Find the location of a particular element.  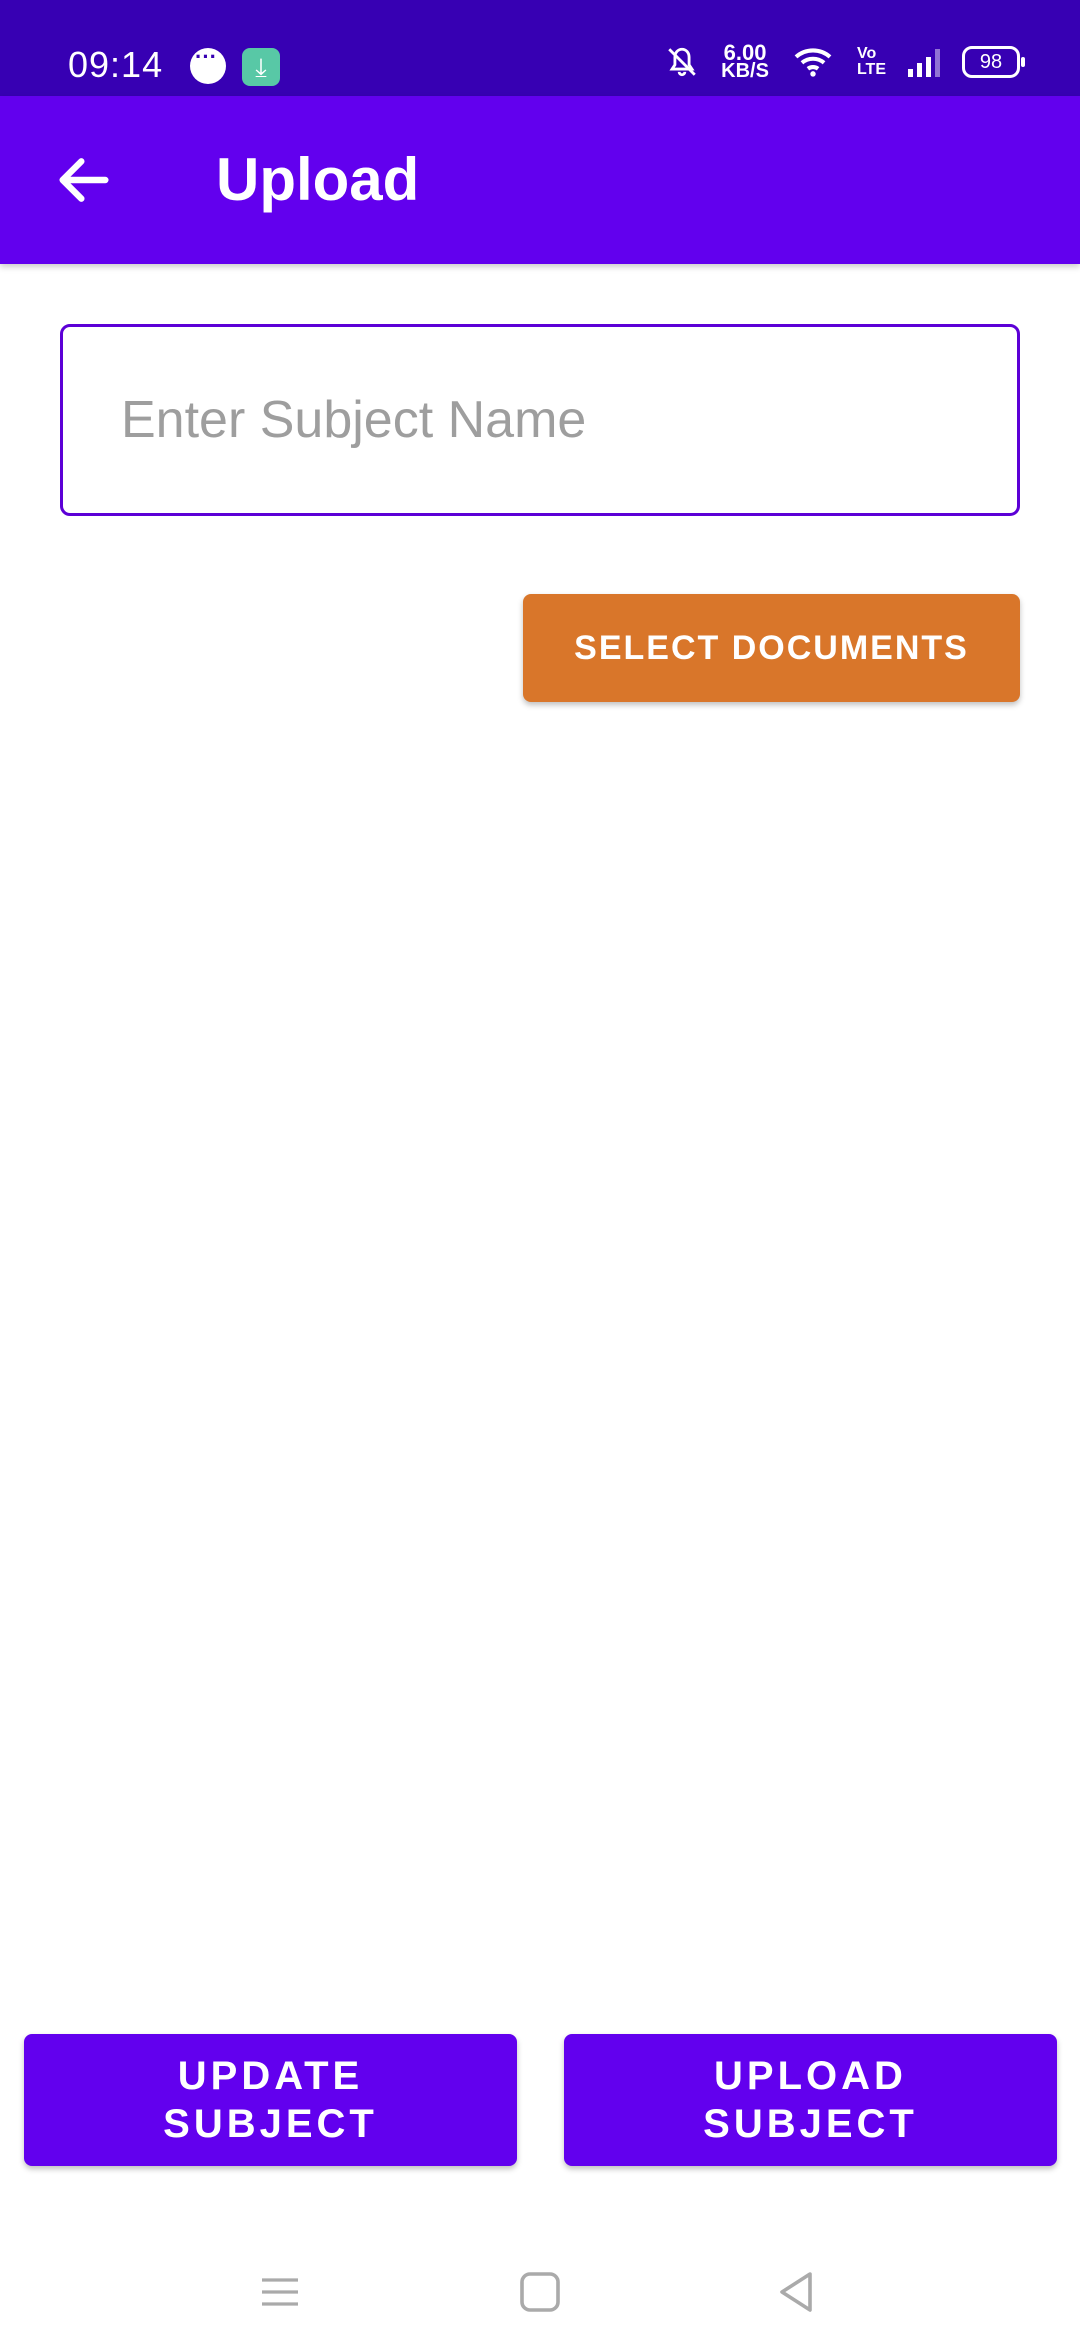

upload-subject-button: UPLOAD SUBJECT is located at coordinates (810, 2100).